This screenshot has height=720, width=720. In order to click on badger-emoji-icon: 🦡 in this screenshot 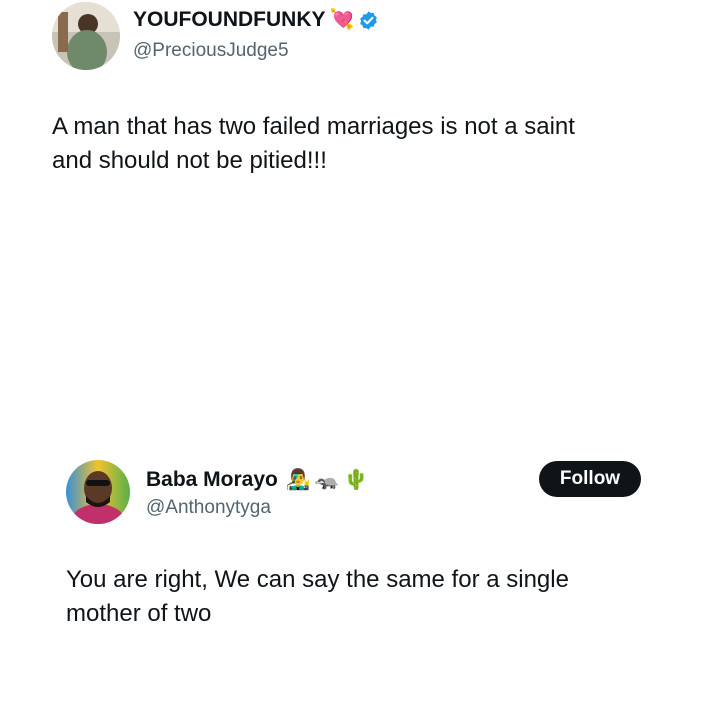, I will do `click(327, 480)`.